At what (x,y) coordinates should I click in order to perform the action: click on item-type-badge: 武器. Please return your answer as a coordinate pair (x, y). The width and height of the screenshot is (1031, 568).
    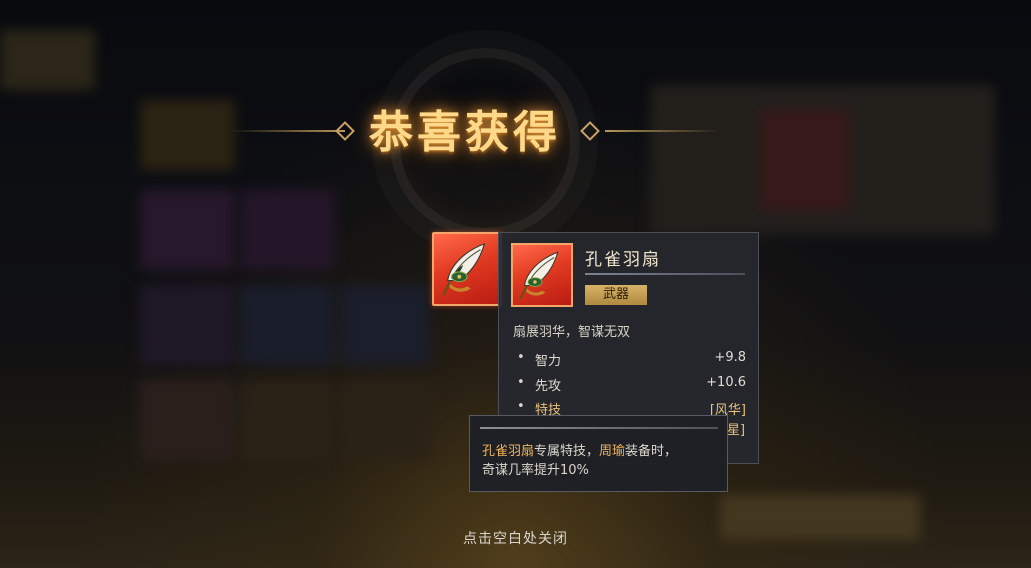
    Looking at the image, I should click on (616, 295).